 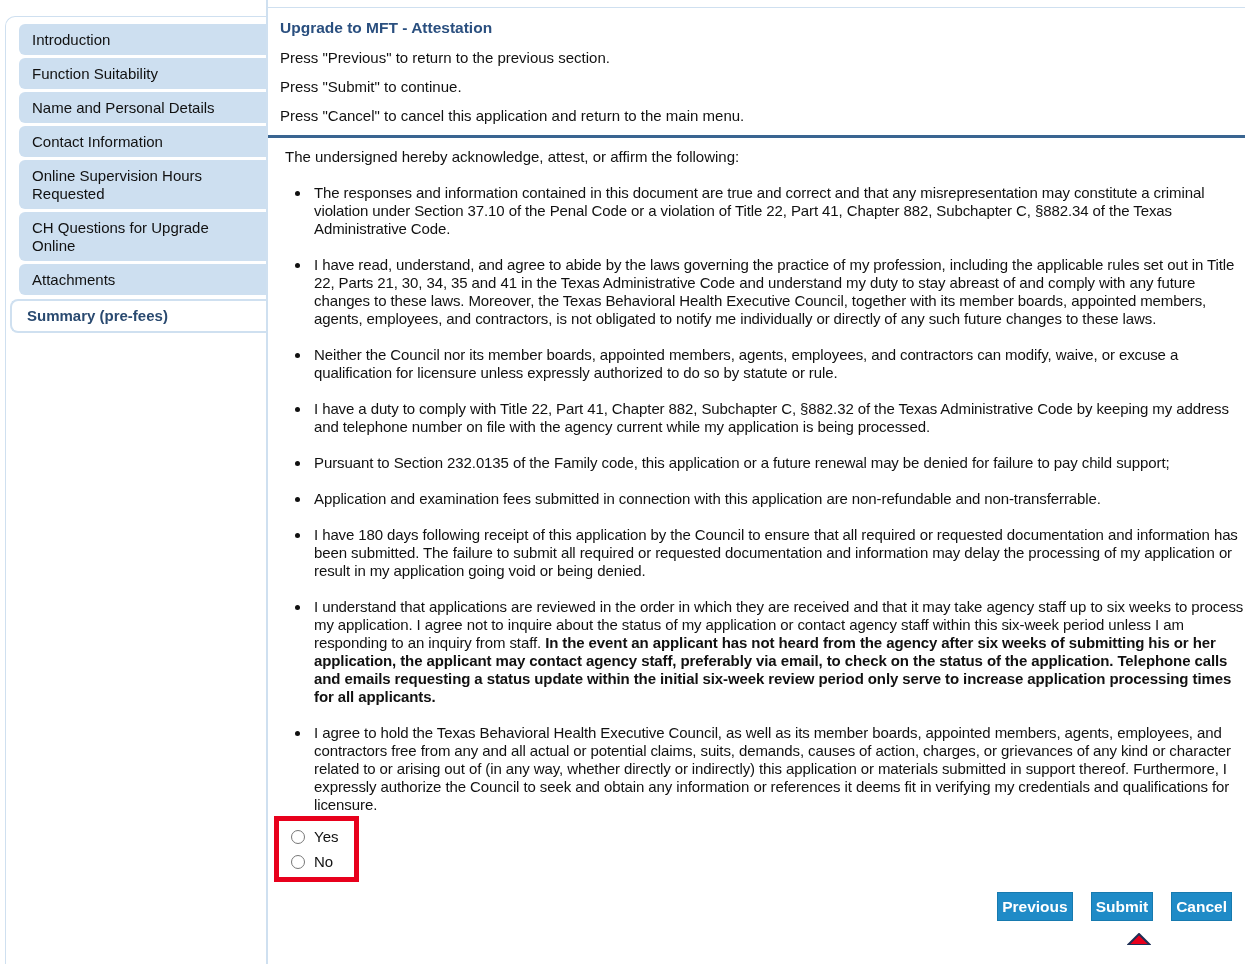 I want to click on attestation-item: Application and examination fees submitted in connection with this application are non-refundable and non-transferrable., so click(x=708, y=499).